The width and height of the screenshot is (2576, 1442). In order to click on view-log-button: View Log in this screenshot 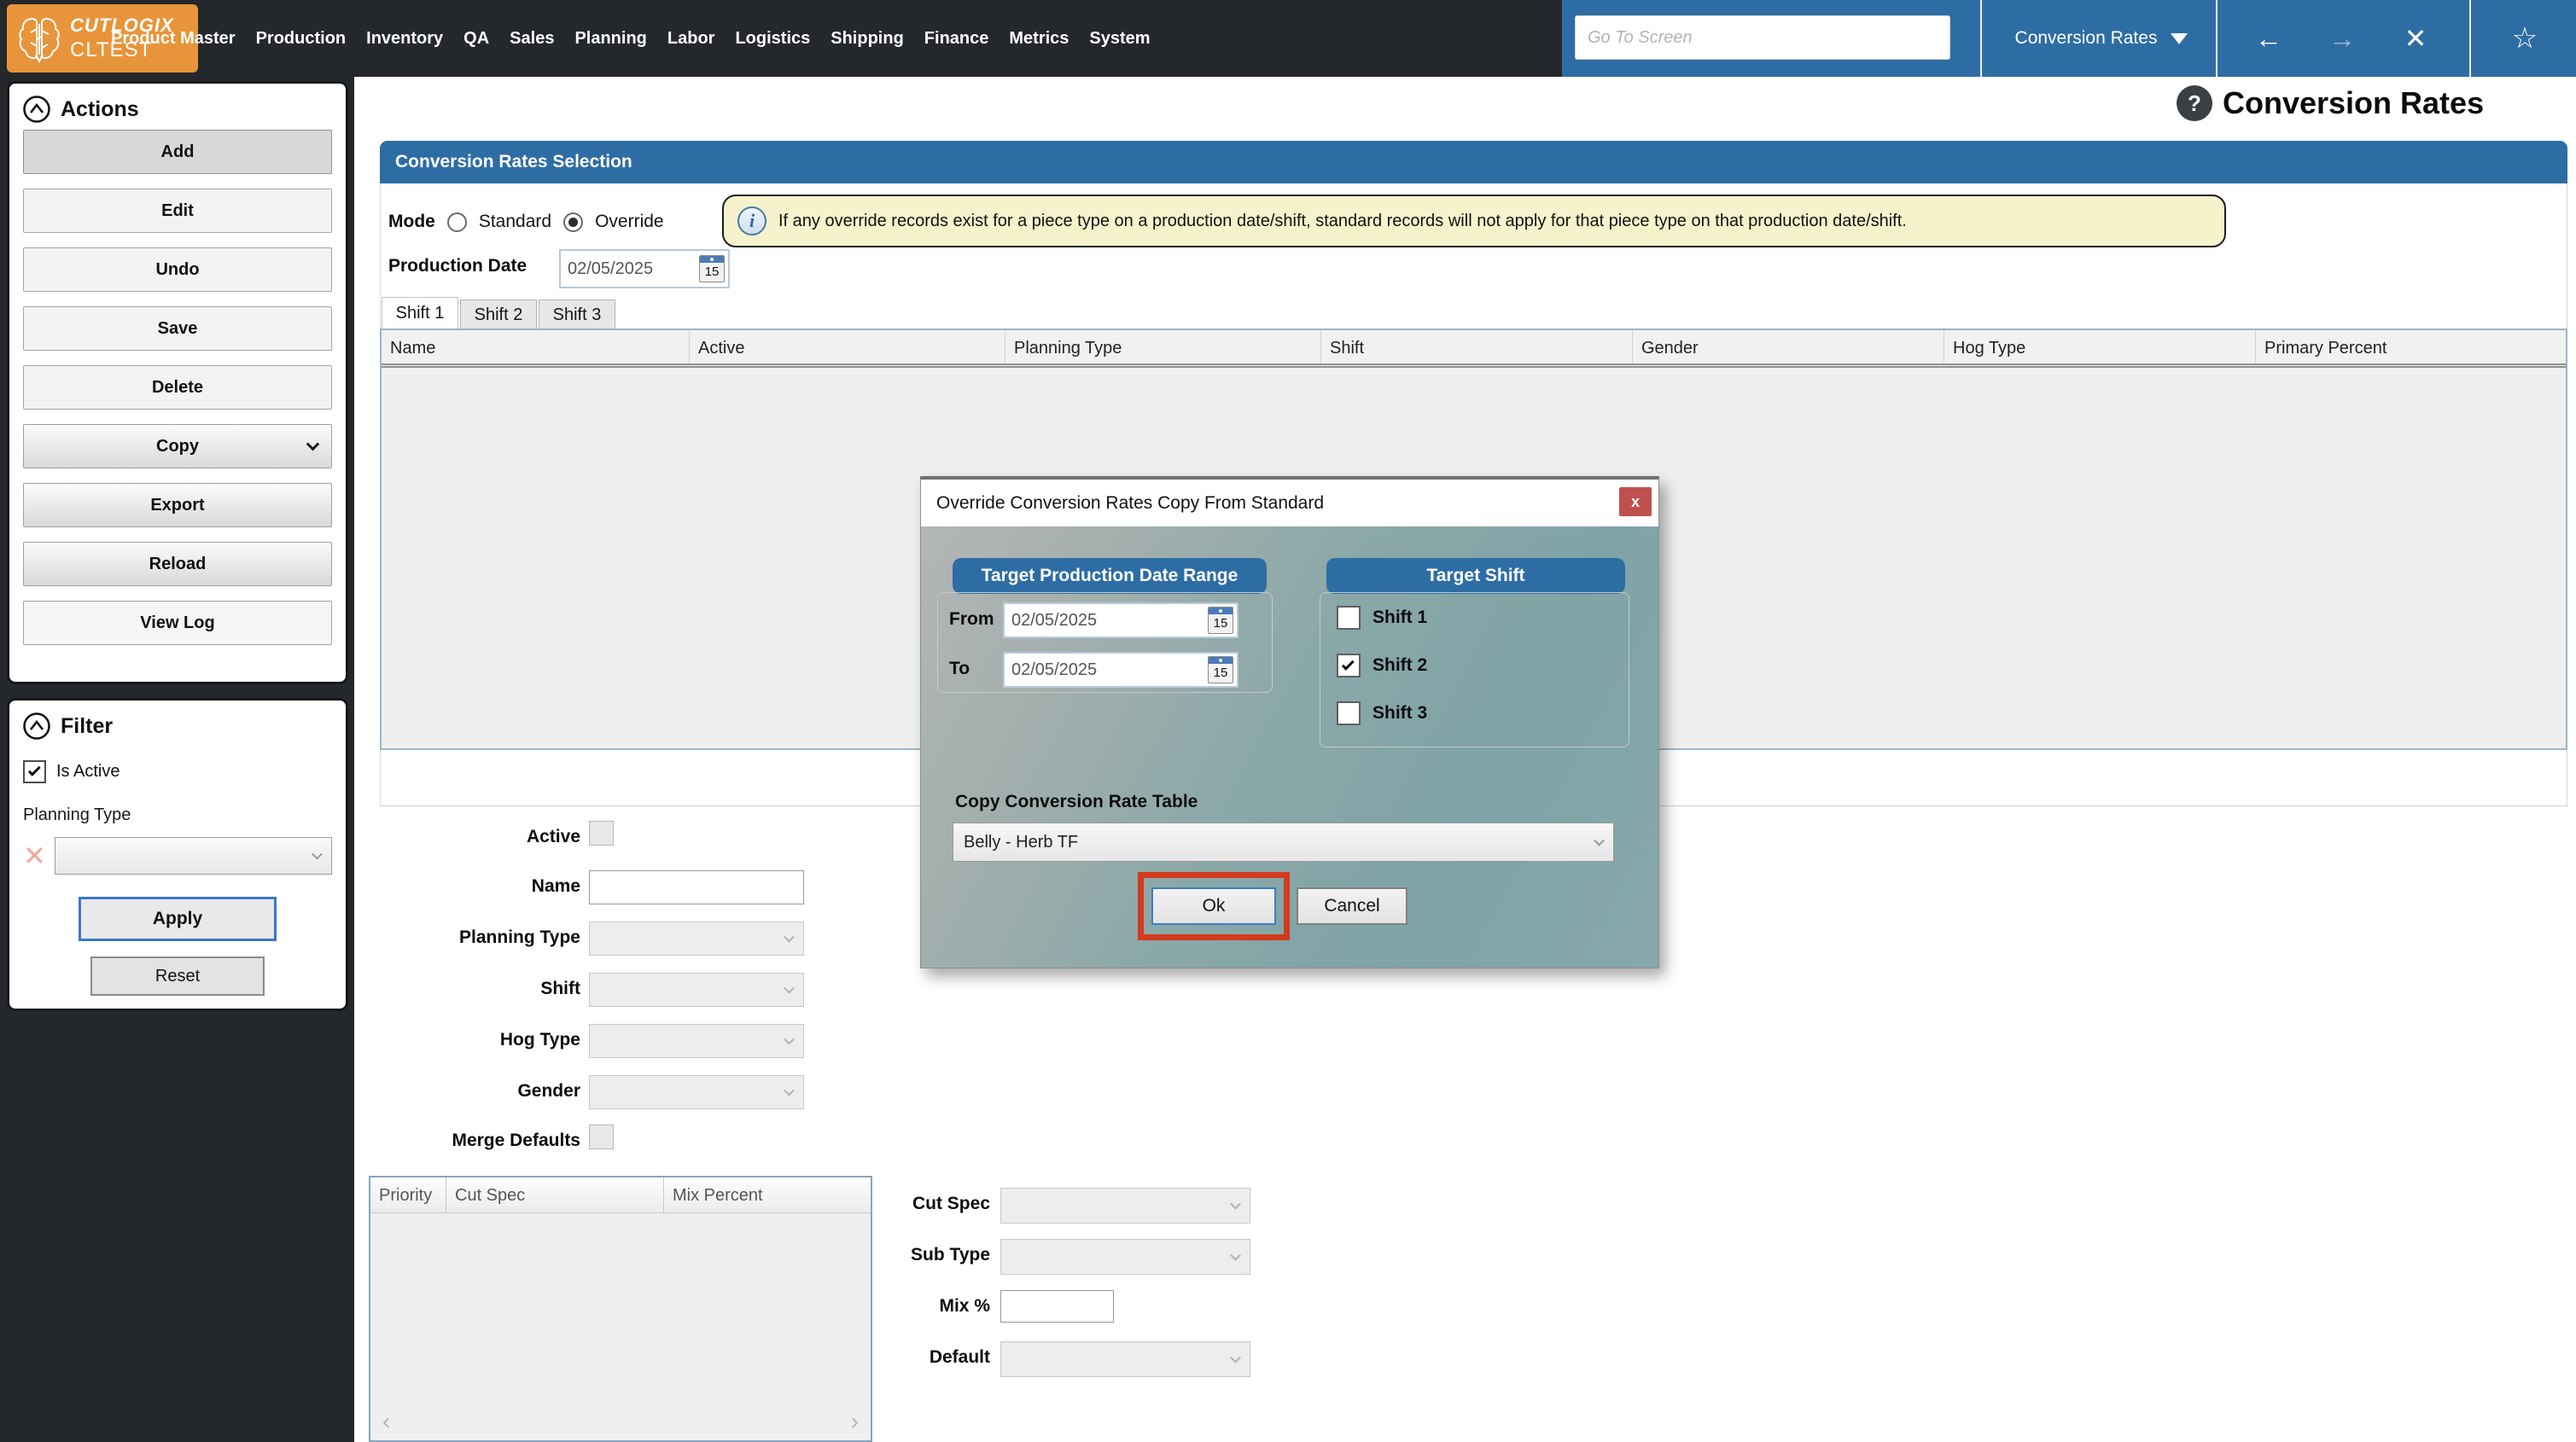, I will do `click(177, 623)`.